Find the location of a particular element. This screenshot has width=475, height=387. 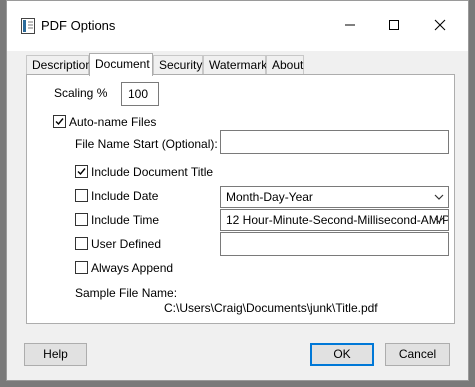

include-date-checkbox is located at coordinates (81, 195).